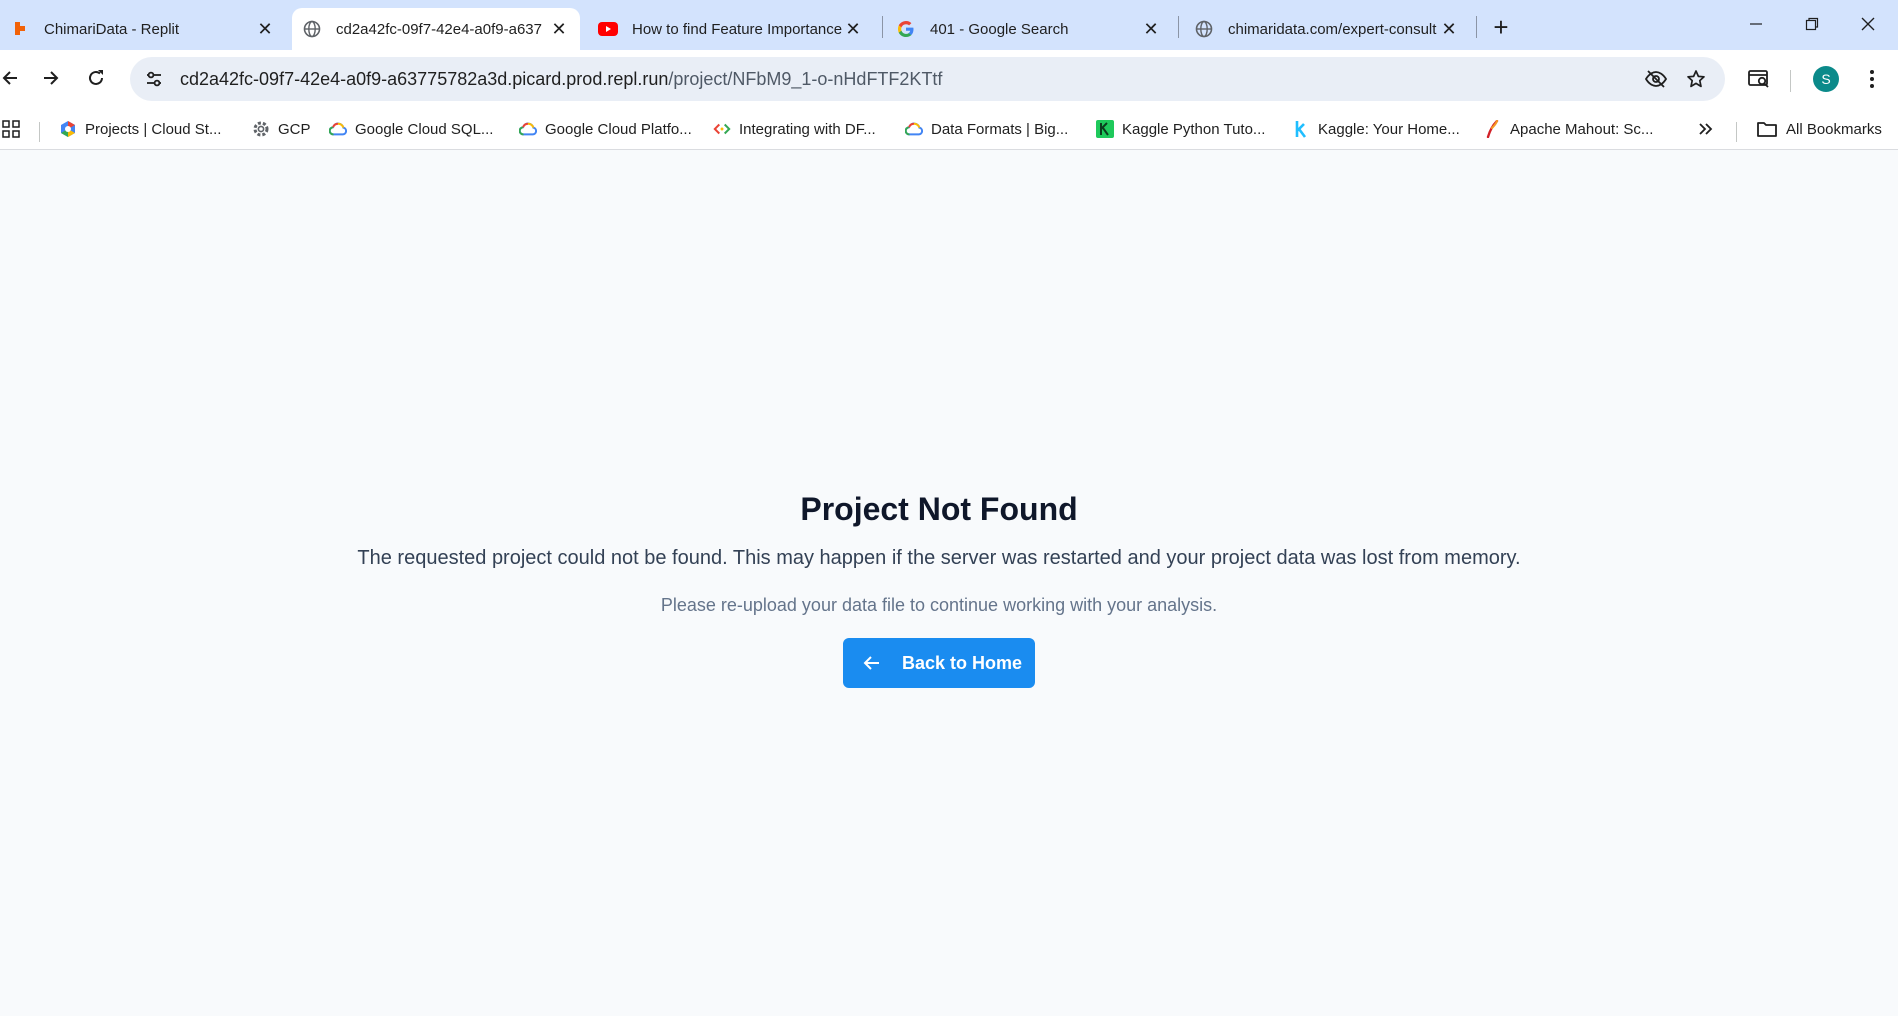  Describe the element at coordinates (722, 129) in the screenshot. I see `dialogflow-icon` at that location.